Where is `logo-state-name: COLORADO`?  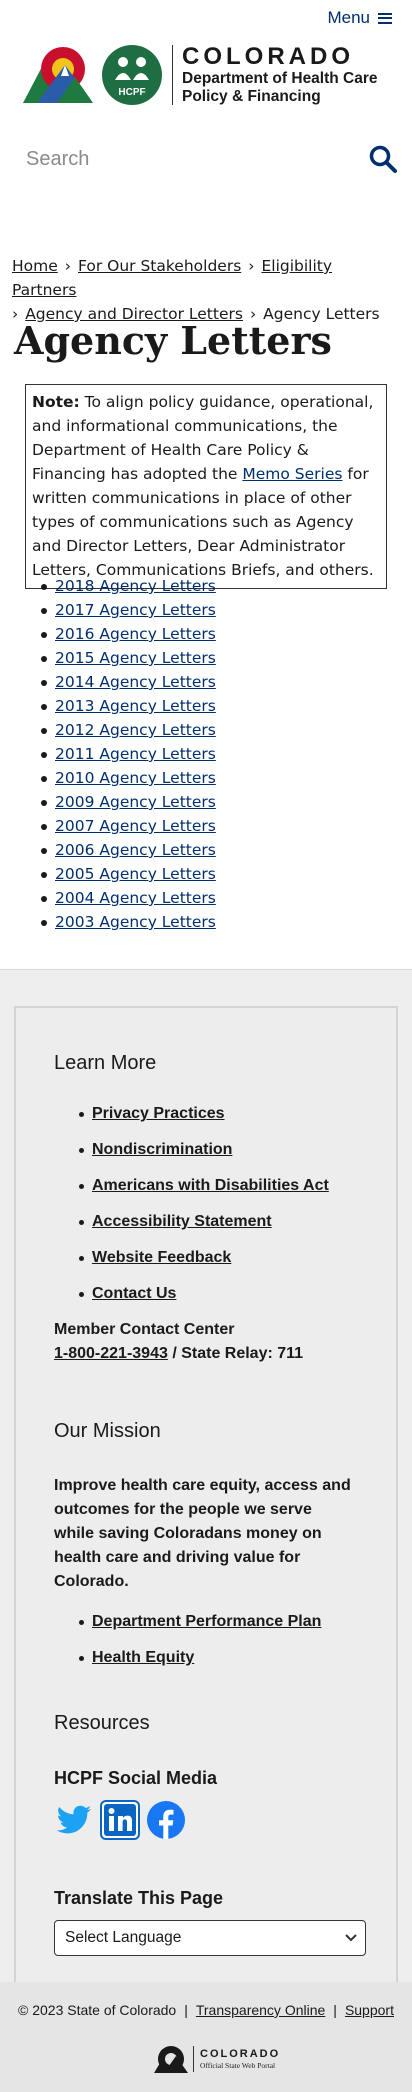
logo-state-name: COLORADO is located at coordinates (268, 56).